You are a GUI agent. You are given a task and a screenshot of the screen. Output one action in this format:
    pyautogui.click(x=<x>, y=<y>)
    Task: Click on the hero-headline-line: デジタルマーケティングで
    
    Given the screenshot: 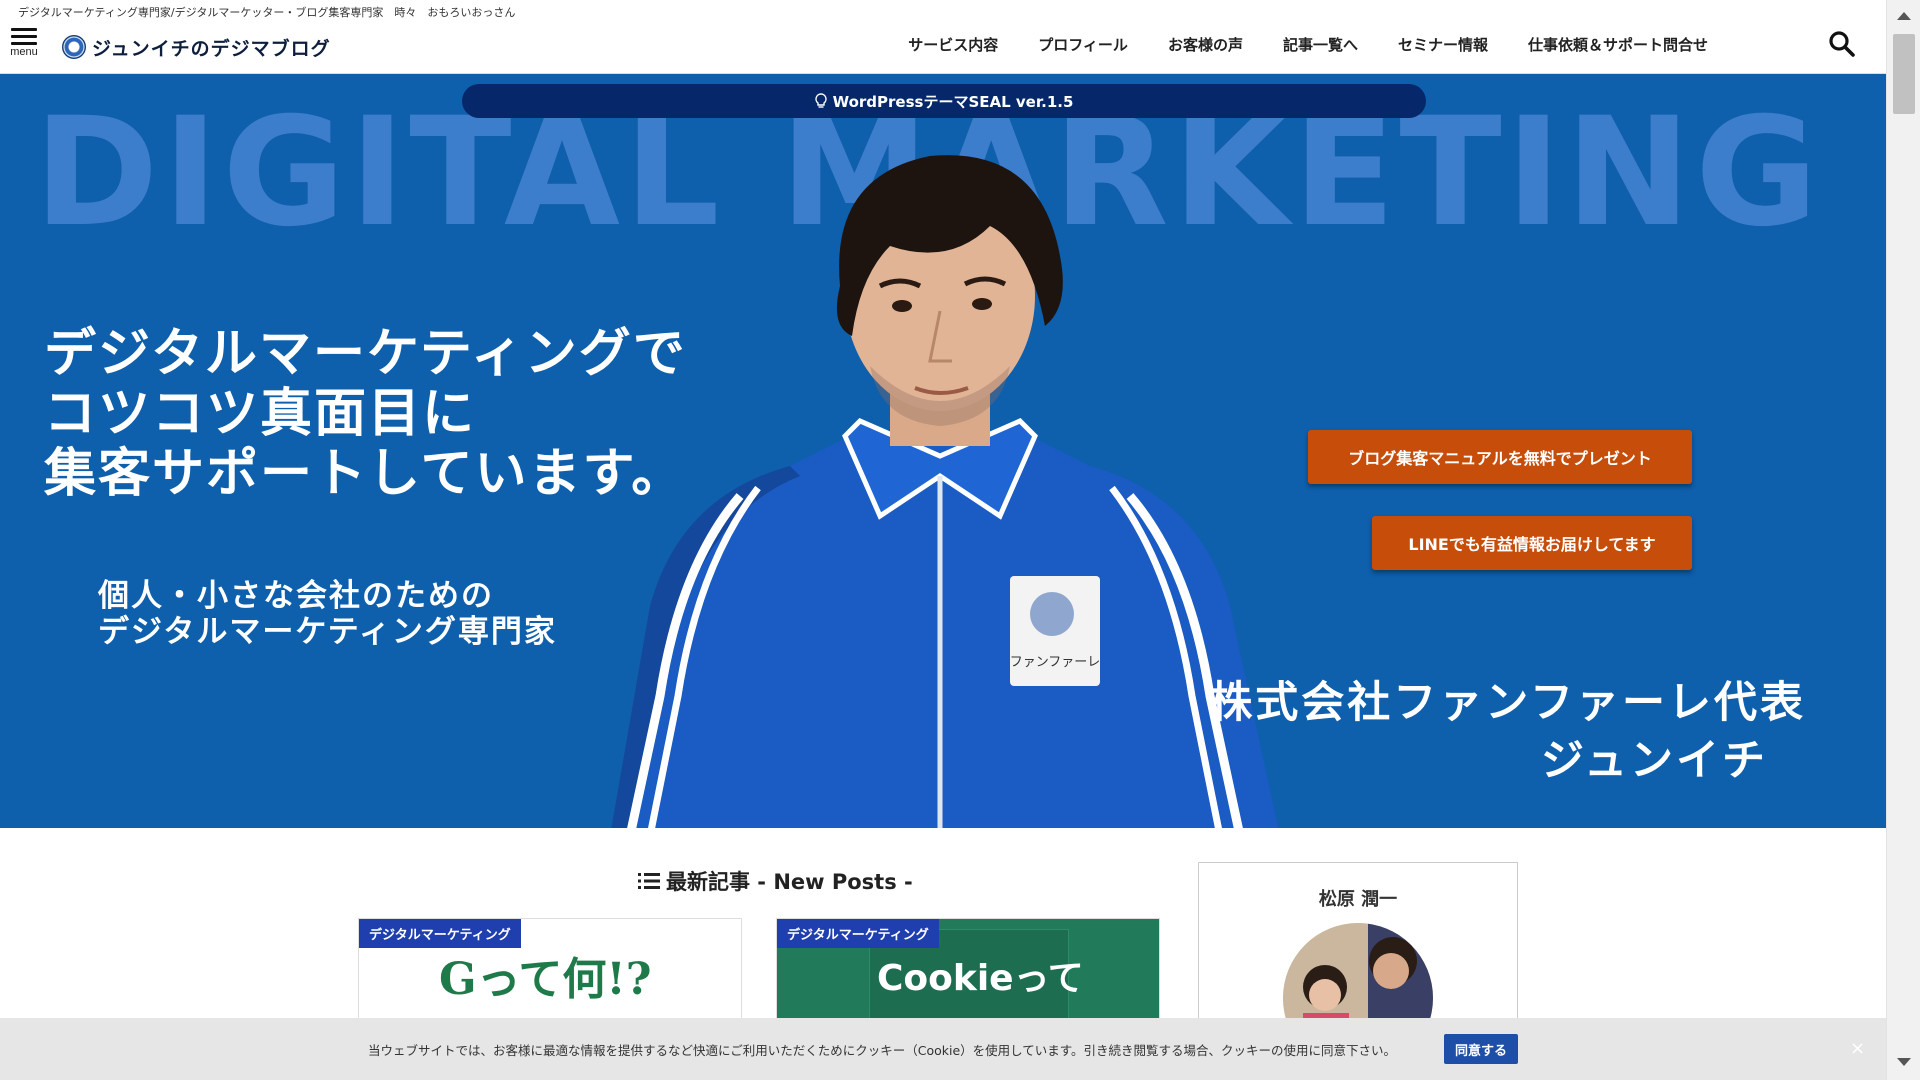 What is the action you would take?
    pyautogui.click(x=365, y=354)
    